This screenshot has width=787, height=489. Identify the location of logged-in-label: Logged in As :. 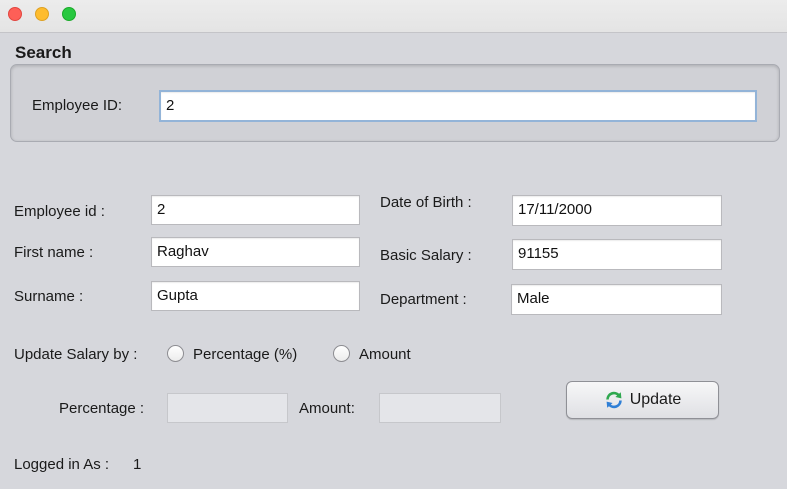
(62, 464).